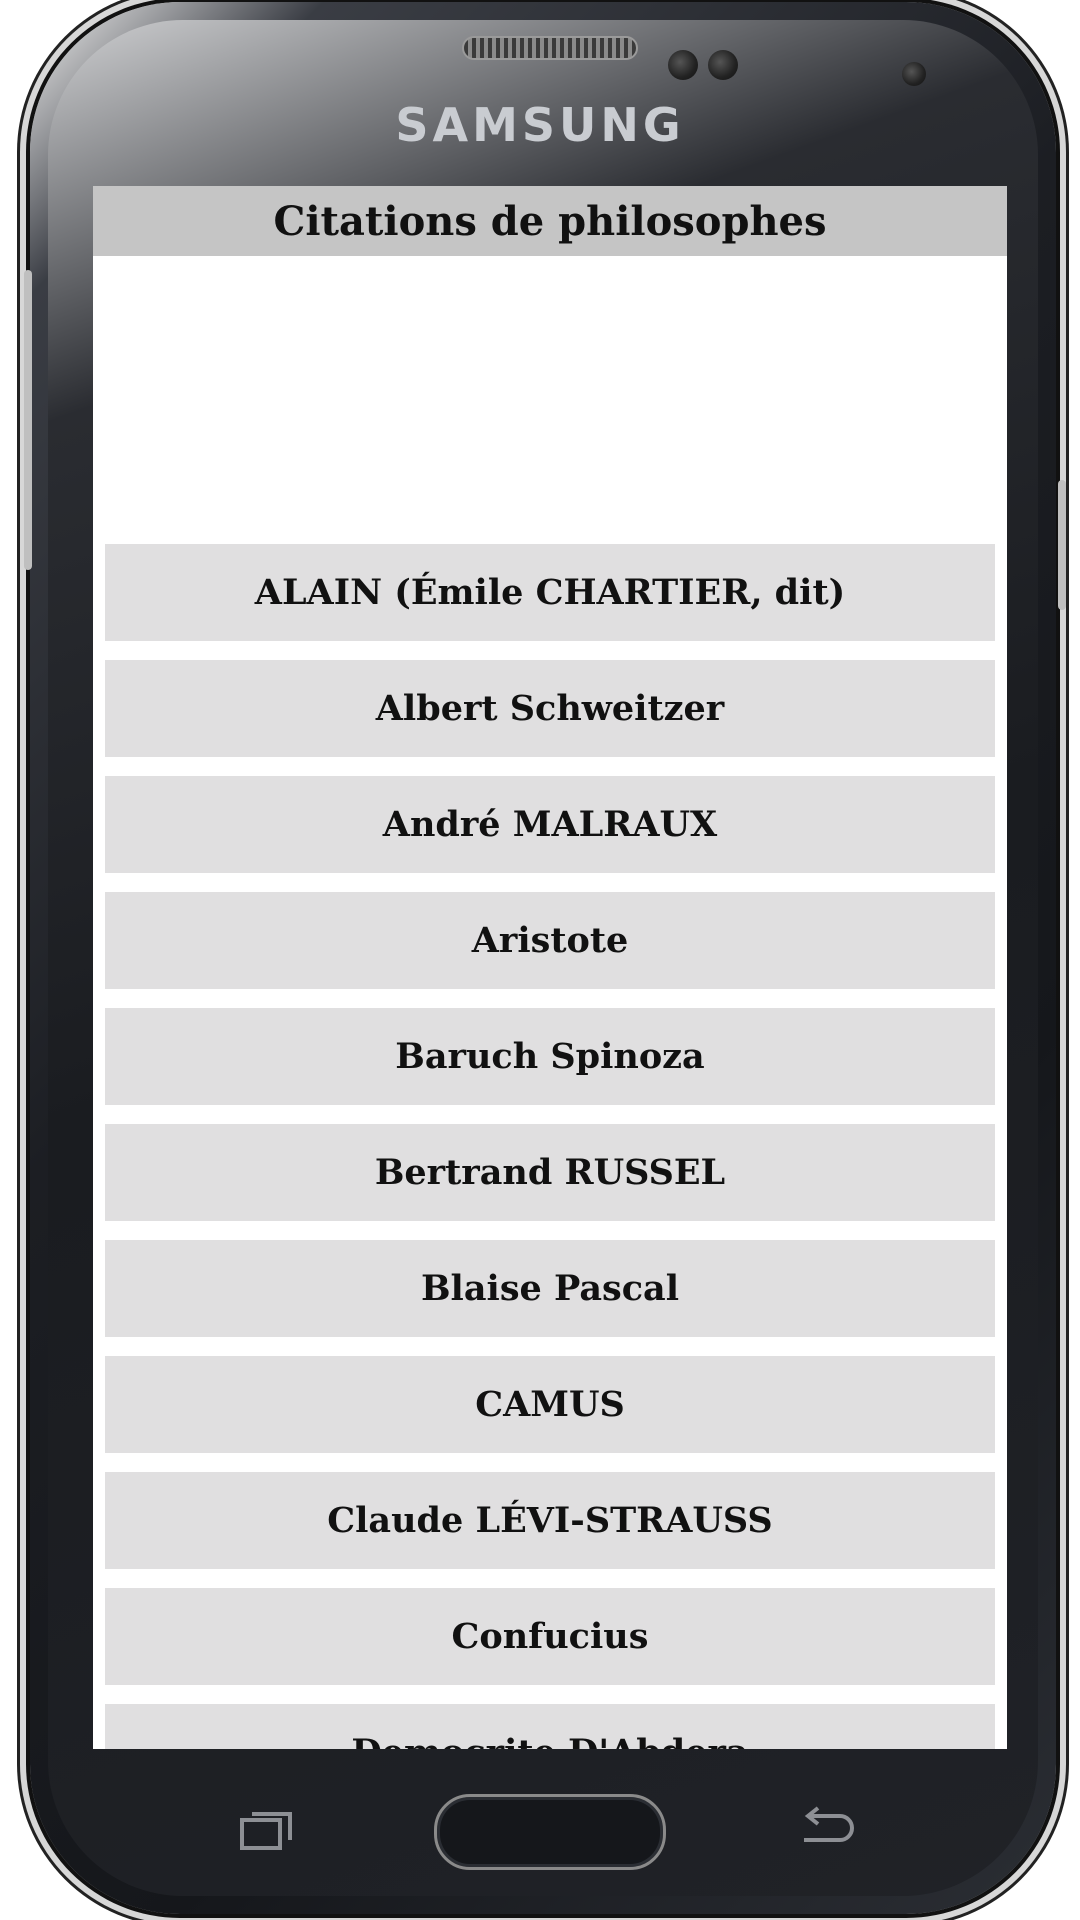 This screenshot has width=1080, height=1920. I want to click on banner-area, so click(550, 400).